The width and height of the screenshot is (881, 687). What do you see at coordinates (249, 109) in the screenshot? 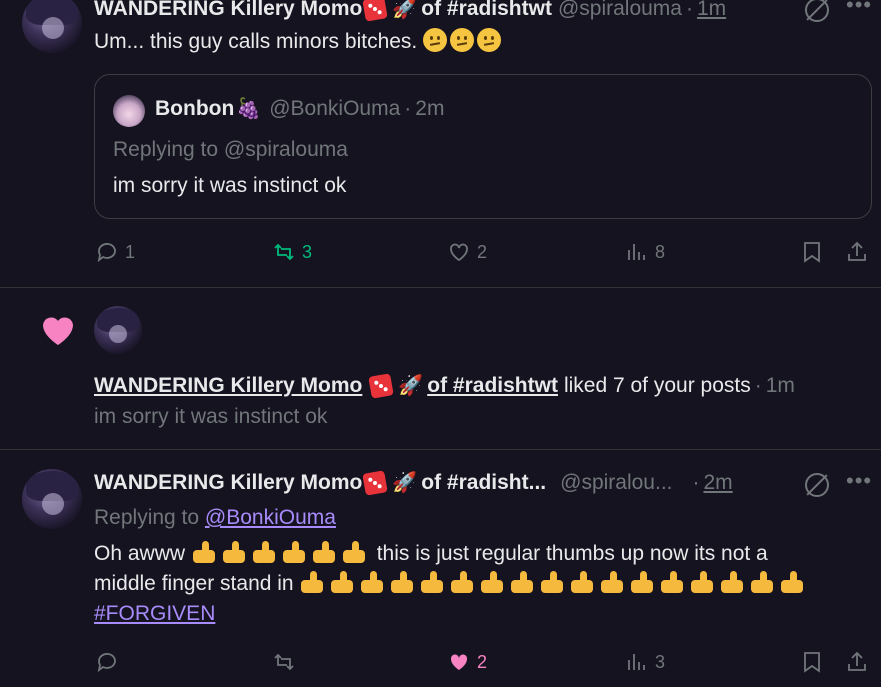
I see `grapes-emoji-icon: 🍇` at bounding box center [249, 109].